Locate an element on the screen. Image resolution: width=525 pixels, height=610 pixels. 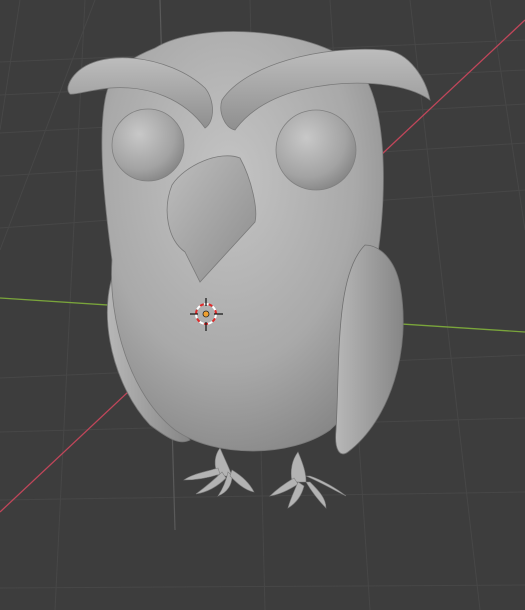
object-origin-icon is located at coordinates (206, 314).